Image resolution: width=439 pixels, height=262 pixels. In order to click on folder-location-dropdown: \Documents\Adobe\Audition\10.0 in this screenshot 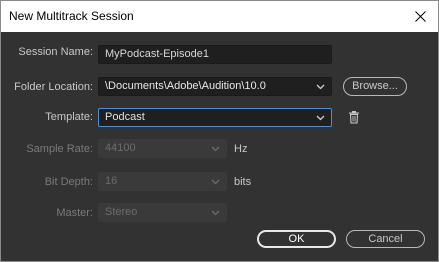, I will do `click(215, 86)`.